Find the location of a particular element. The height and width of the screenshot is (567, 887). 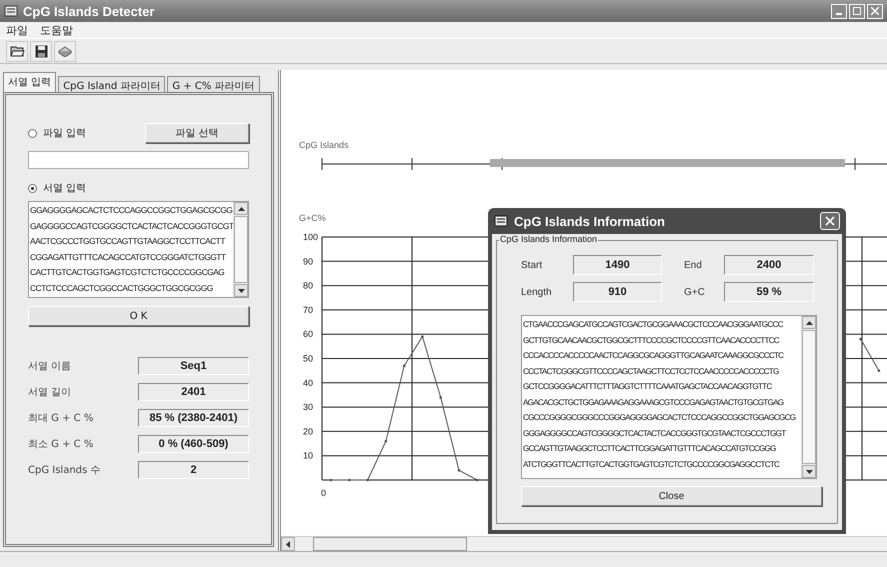

tick-label: 50 is located at coordinates (308, 359).